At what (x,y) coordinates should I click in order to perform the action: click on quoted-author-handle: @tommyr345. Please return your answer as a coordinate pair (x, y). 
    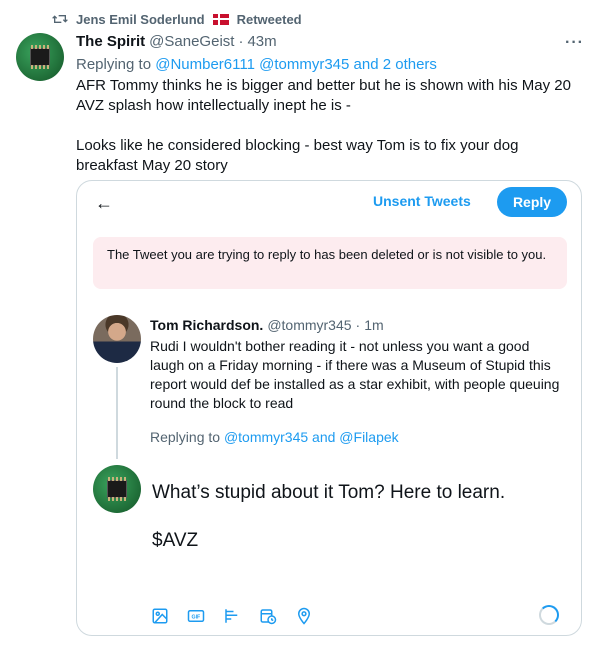
    Looking at the image, I should click on (309, 325).